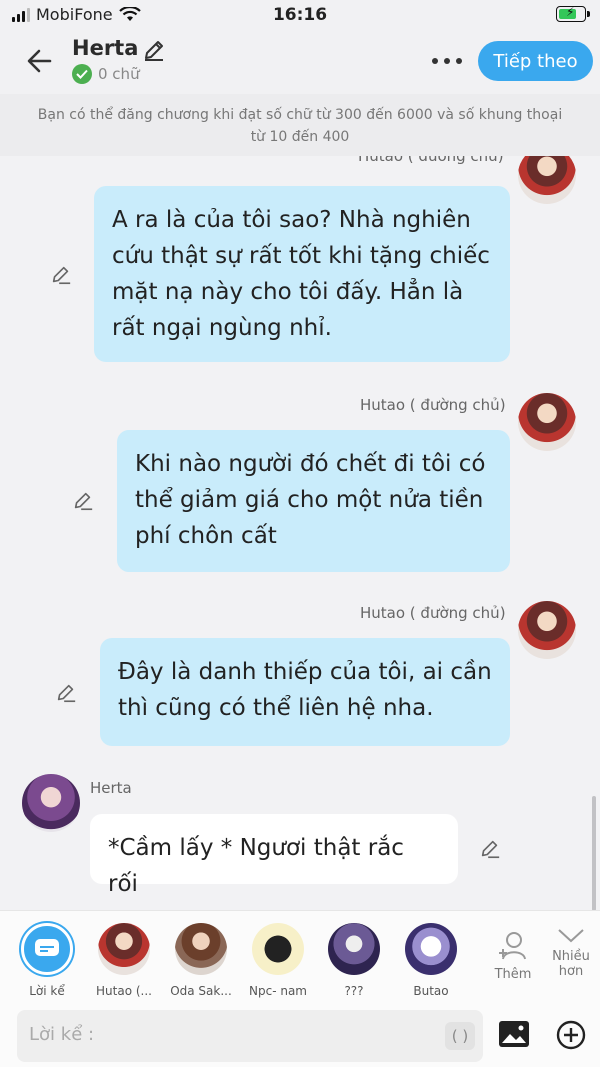  I want to click on add-person-icon, so click(512, 946).